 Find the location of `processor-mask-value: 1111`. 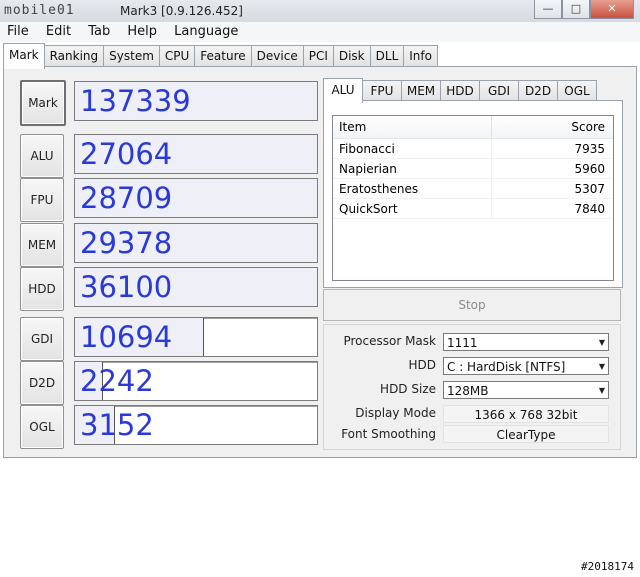

processor-mask-value: 1111 is located at coordinates (462, 343).